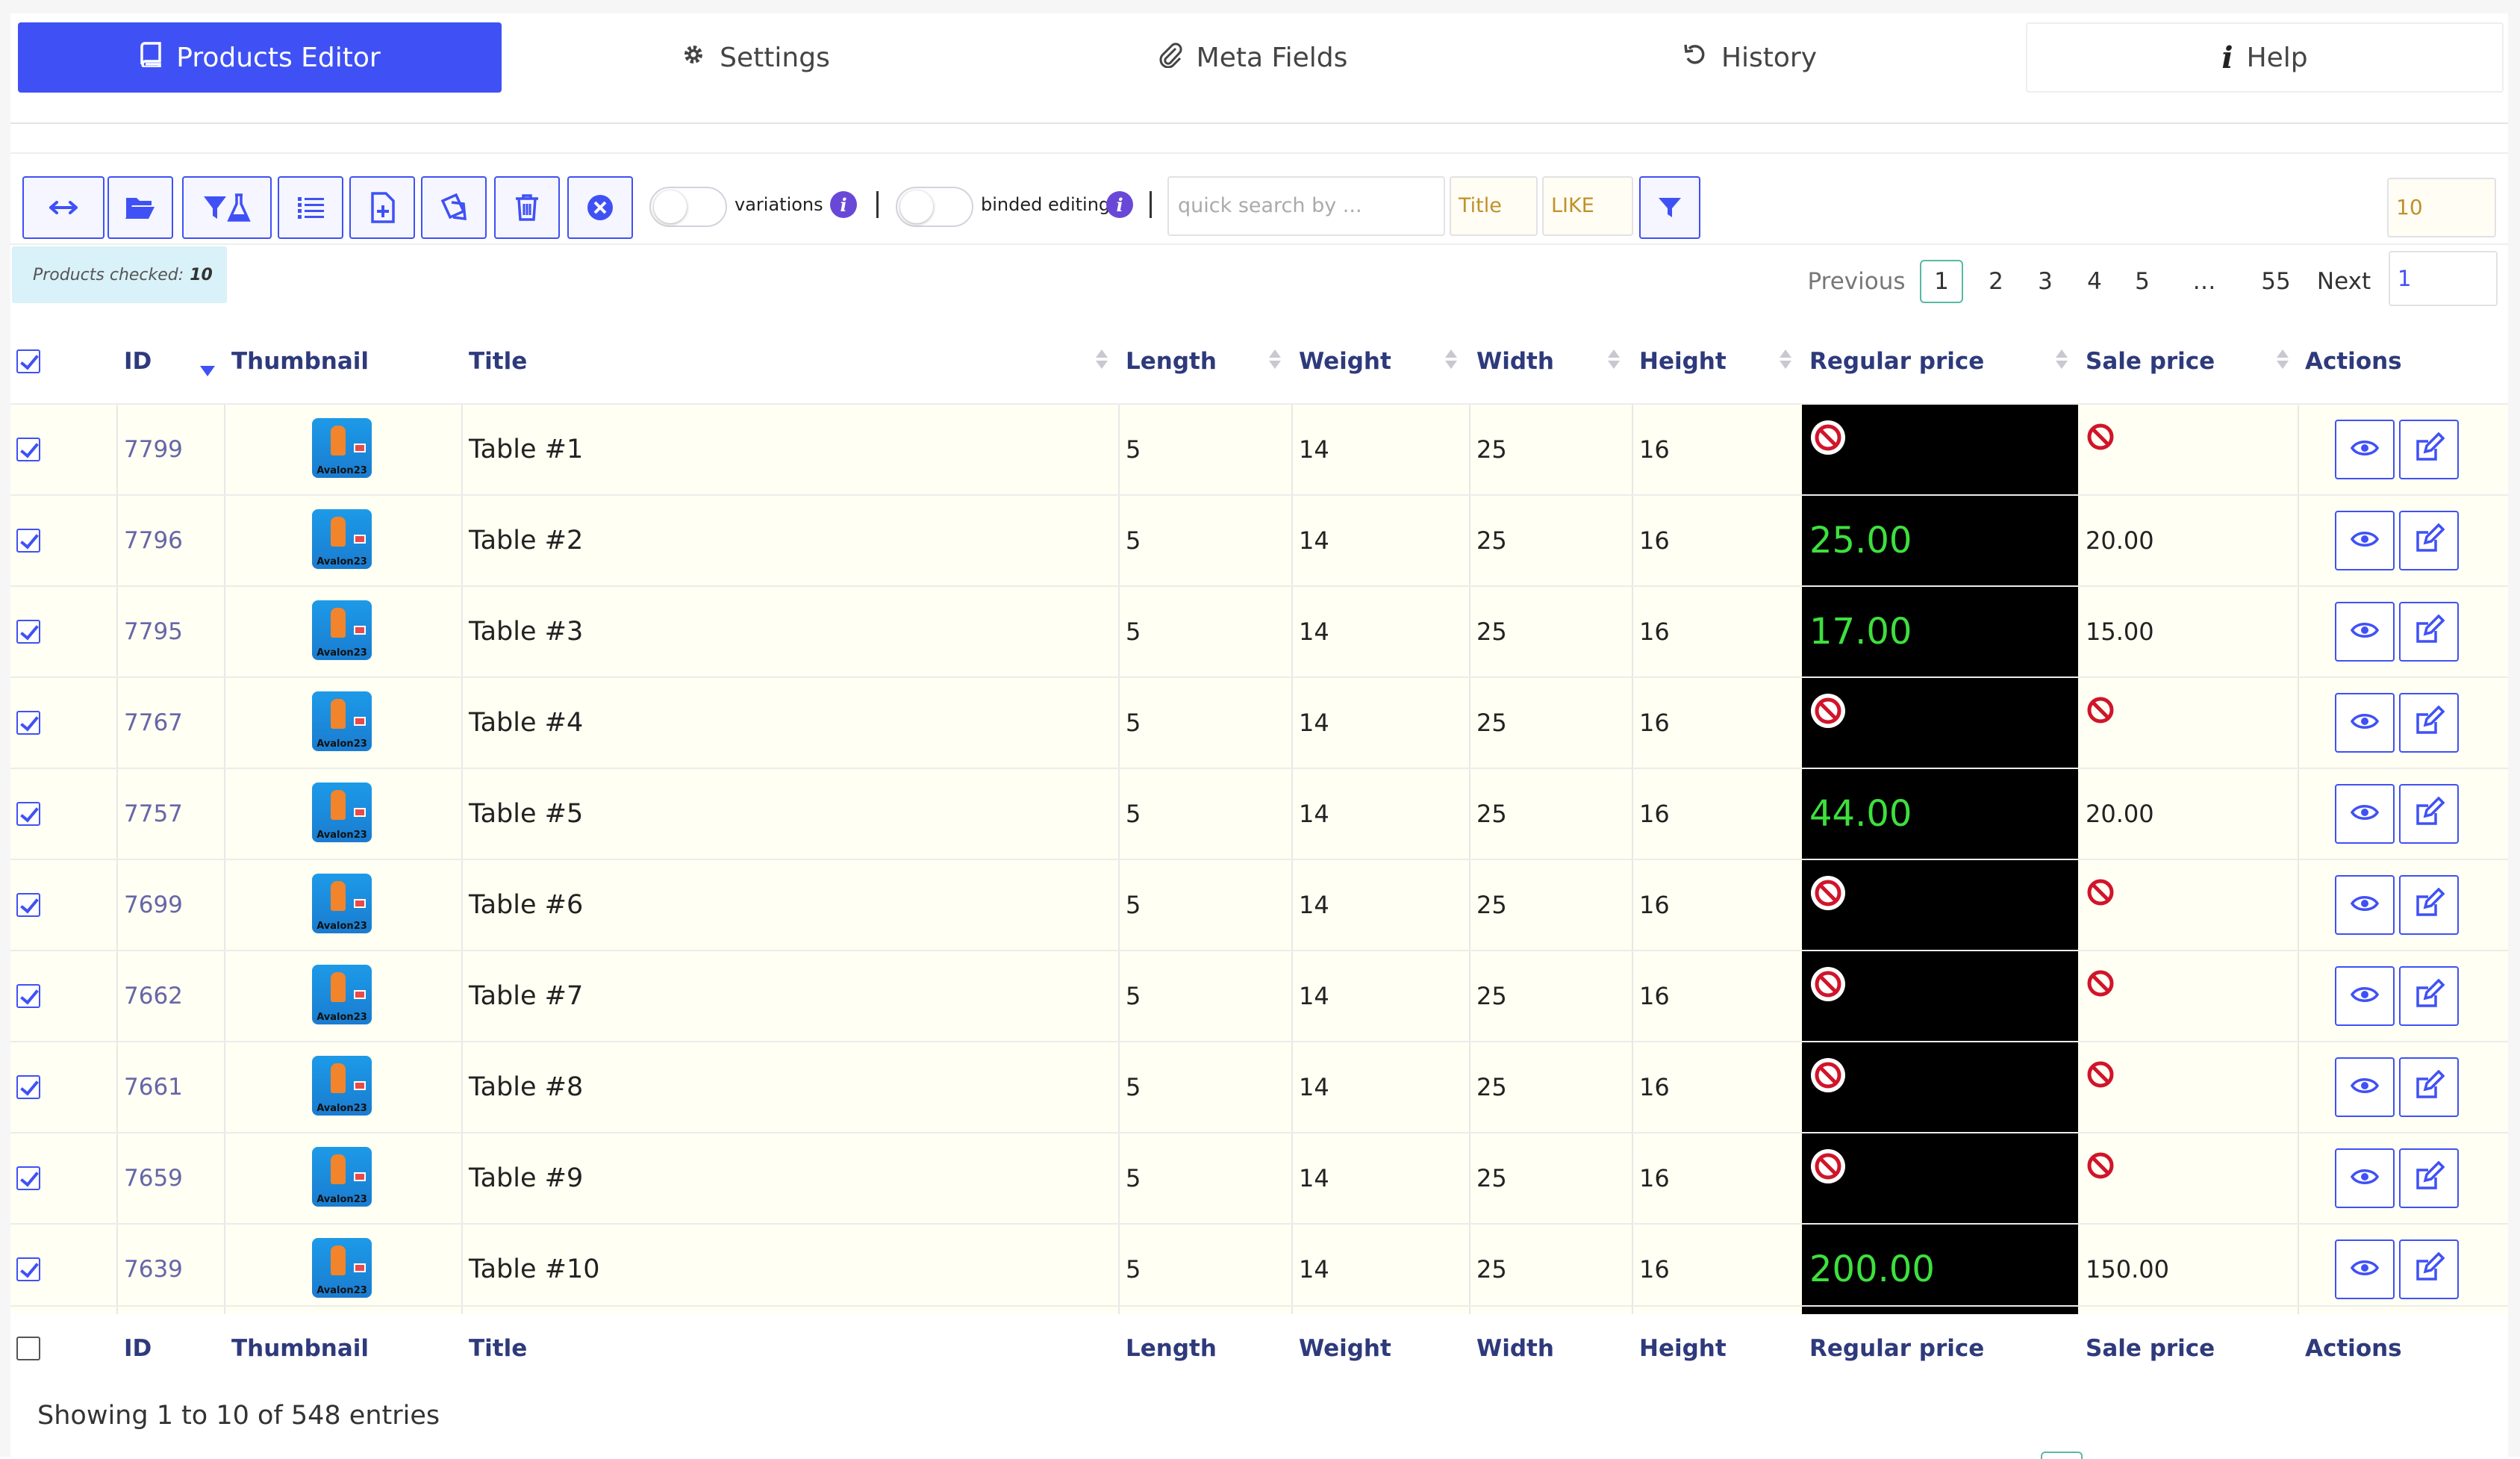 This screenshot has width=2520, height=1459. What do you see at coordinates (153, 996) in the screenshot?
I see `product-id-link: 7662` at bounding box center [153, 996].